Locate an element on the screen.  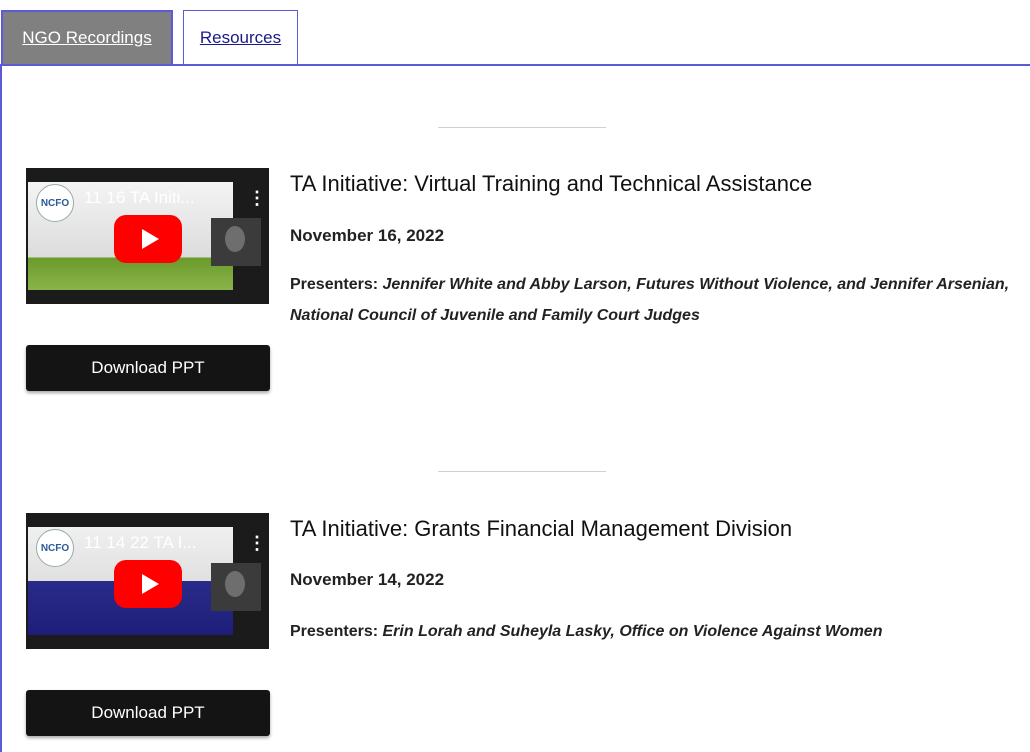
recording-date: November 14, 2022 is located at coordinates (367, 579).